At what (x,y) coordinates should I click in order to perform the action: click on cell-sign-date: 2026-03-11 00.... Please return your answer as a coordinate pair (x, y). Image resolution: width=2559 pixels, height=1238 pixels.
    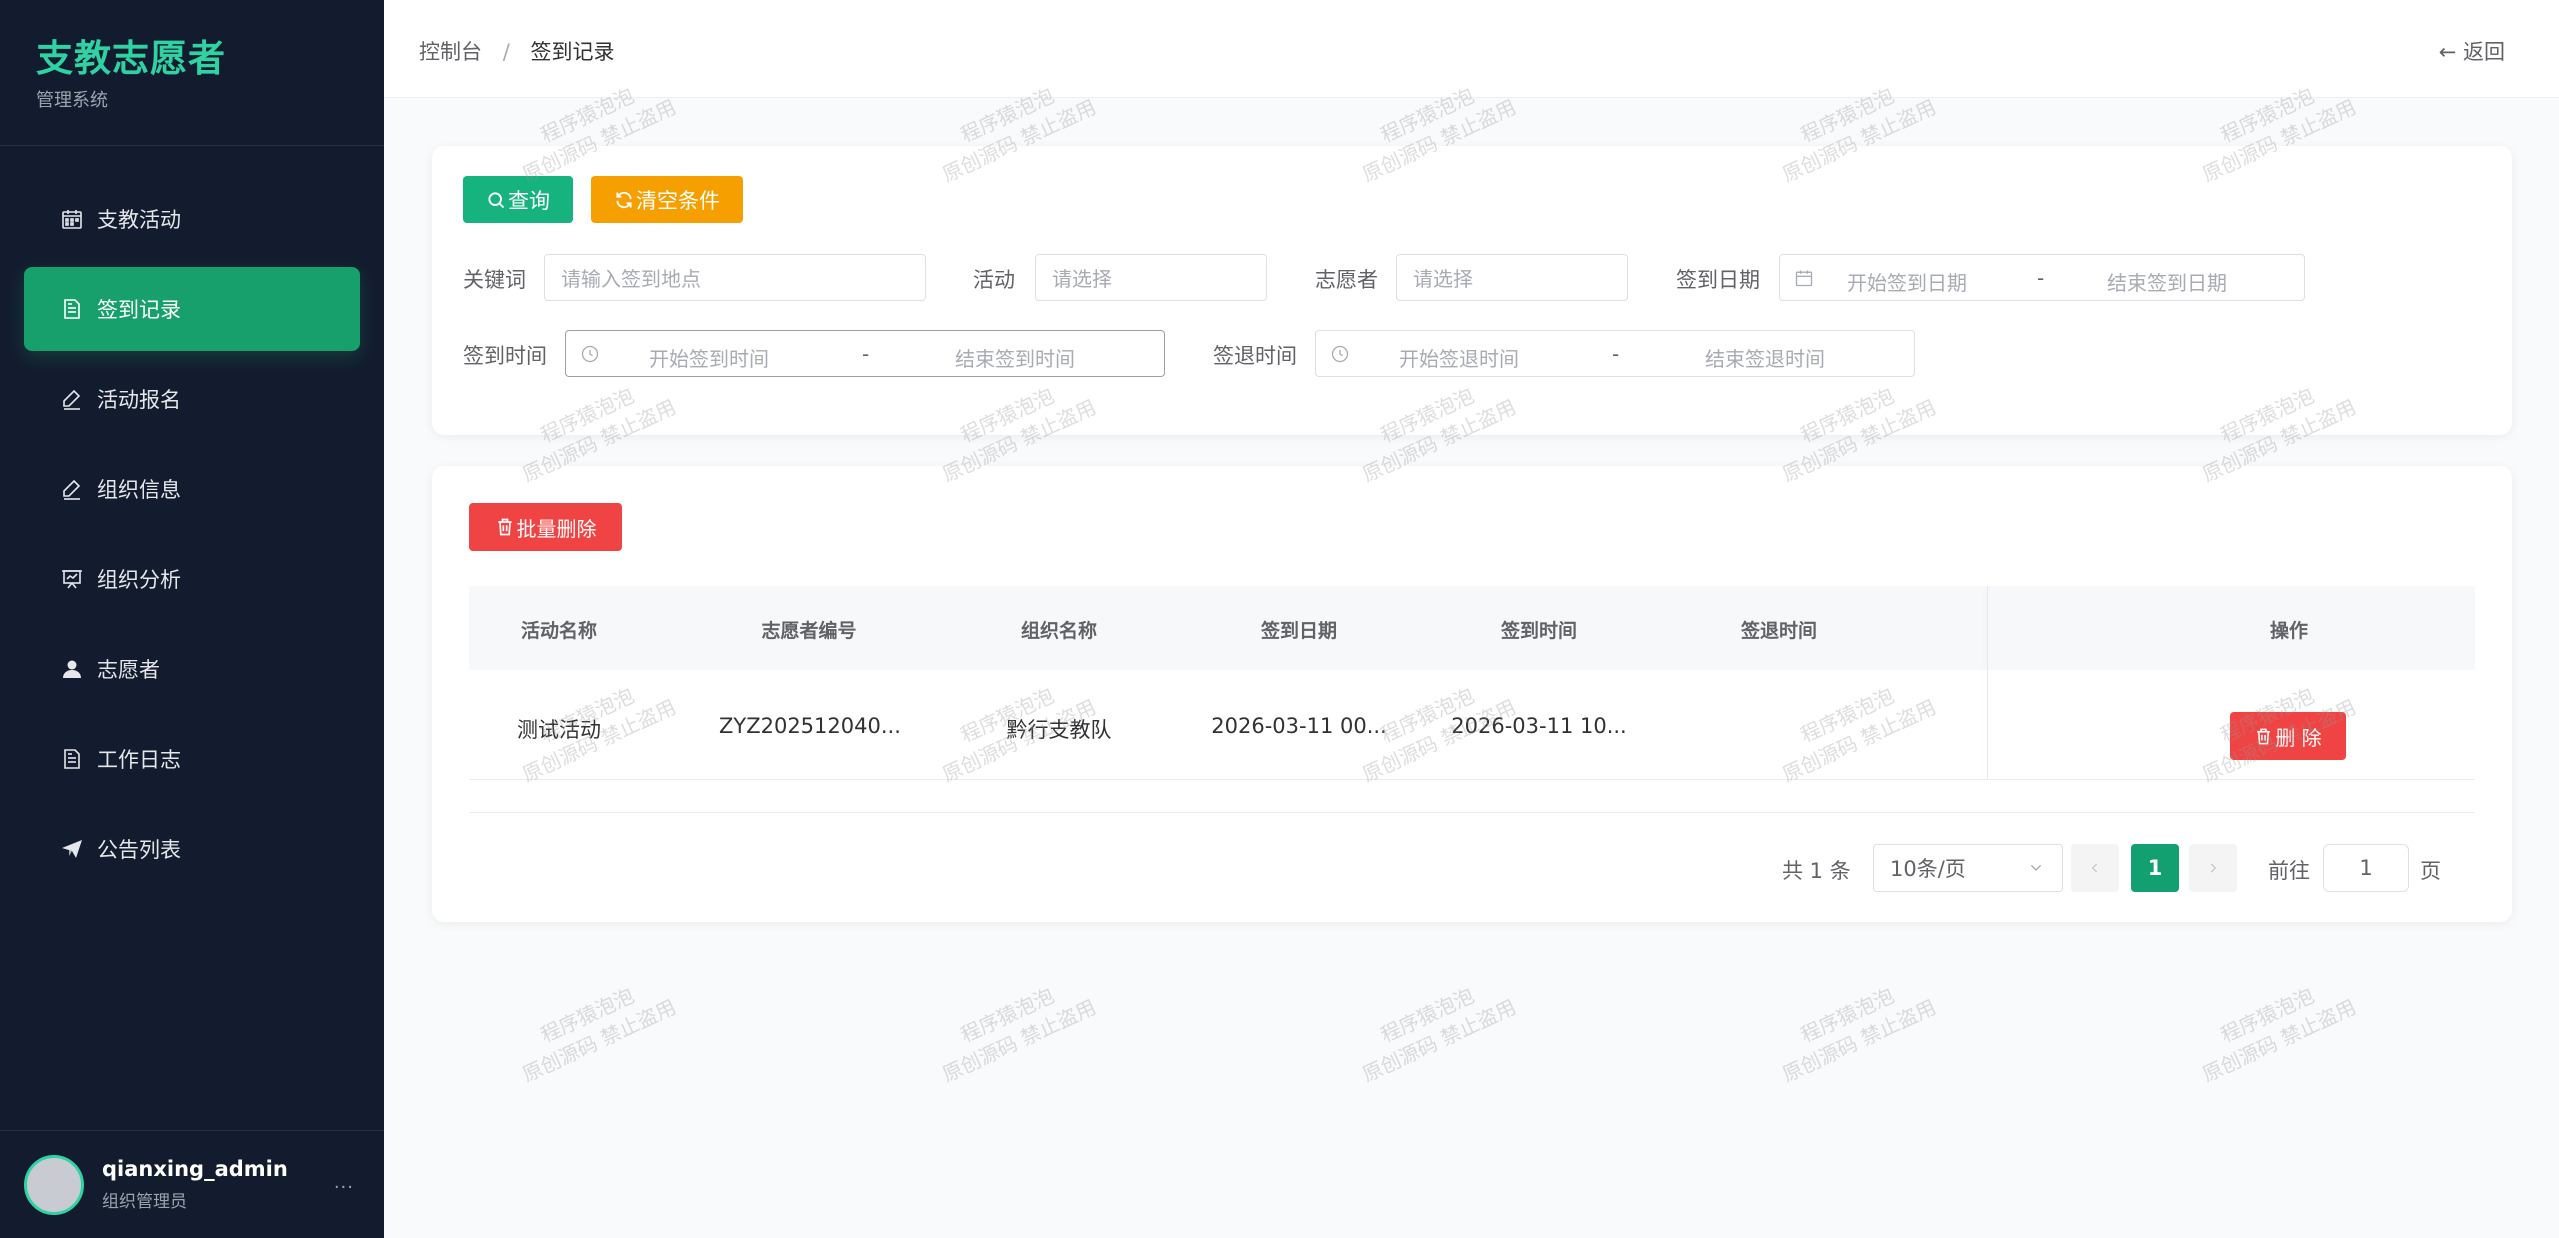
    Looking at the image, I should click on (1299, 726).